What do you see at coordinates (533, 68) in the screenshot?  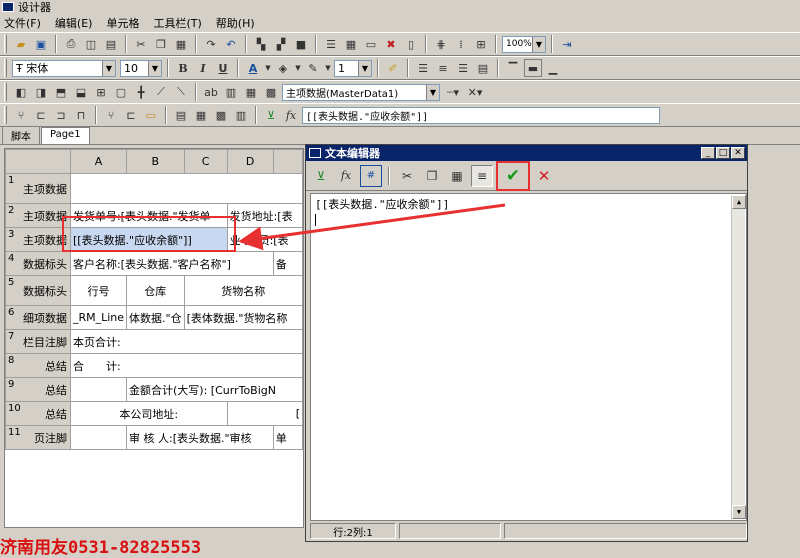 I see `valign-middle-icon: ▬` at bounding box center [533, 68].